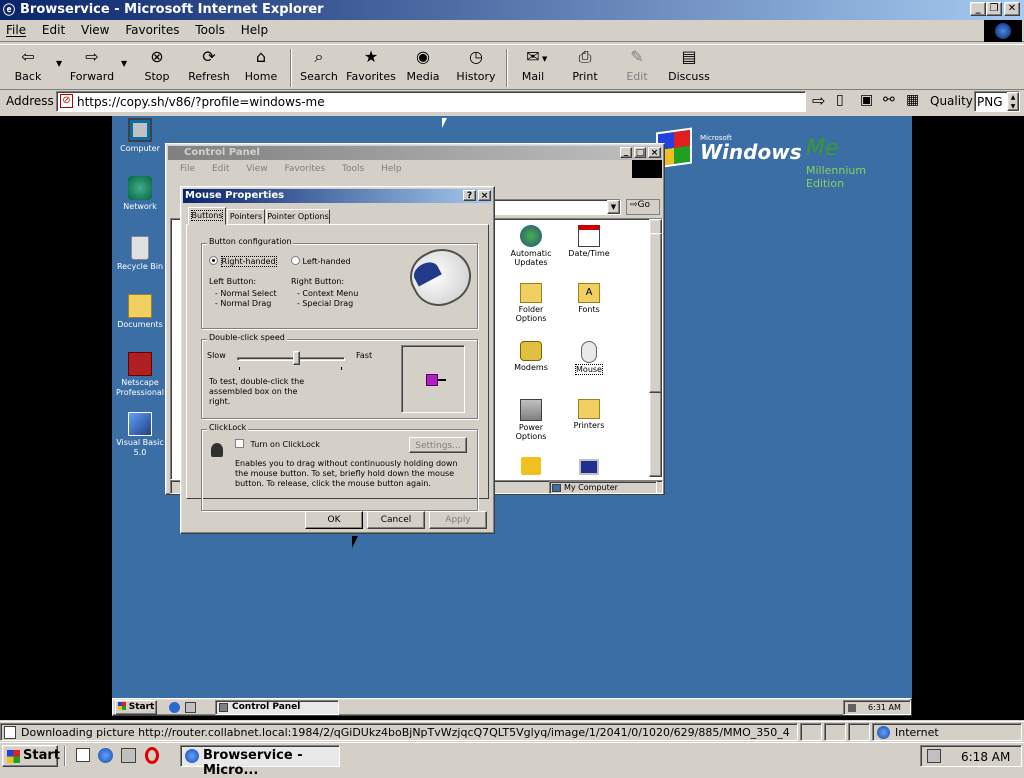 This screenshot has width=1024, height=778. I want to click on checkbox-empty-icon, so click(239, 443).